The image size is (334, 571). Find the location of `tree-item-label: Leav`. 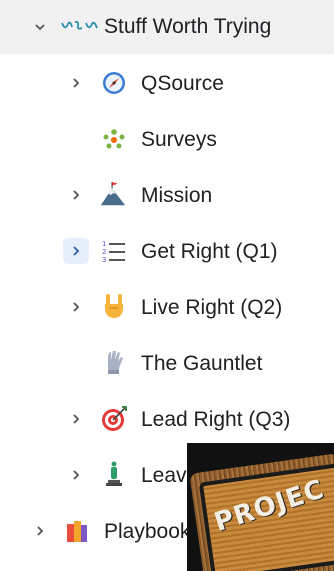

tree-item-label: Leav is located at coordinates (164, 475).